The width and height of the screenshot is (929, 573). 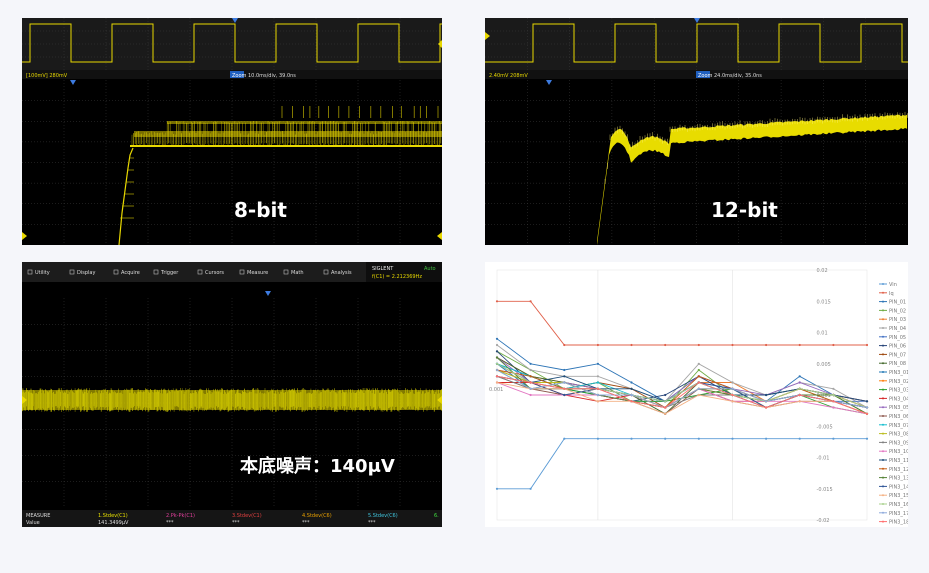 I want to click on legend-item-pin3_14: PIN3_14, so click(x=893, y=487).